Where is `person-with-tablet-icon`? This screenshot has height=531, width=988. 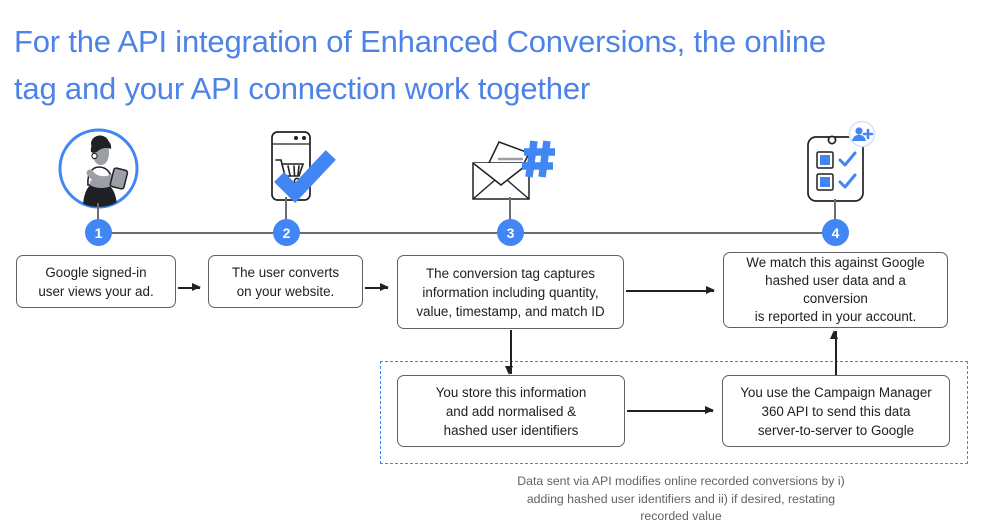 person-with-tablet-icon is located at coordinates (98, 171).